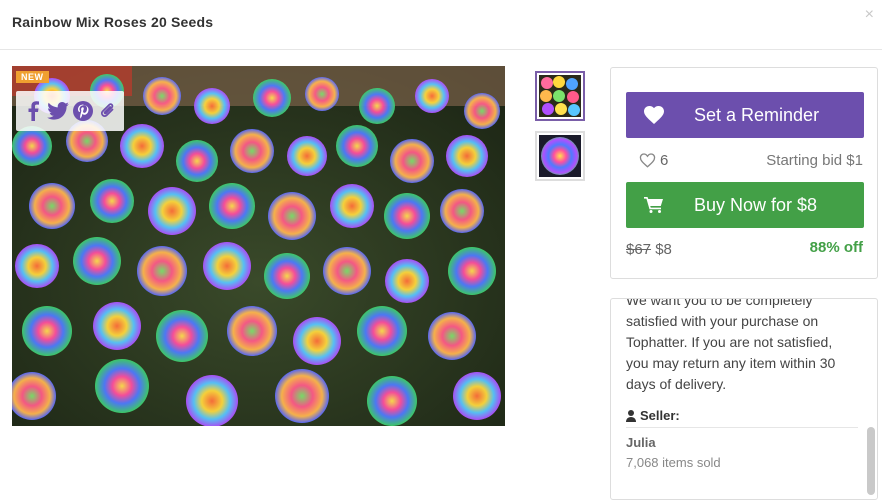 The height and width of the screenshot is (504, 882). I want to click on seller-name: Julia, so click(641, 442).